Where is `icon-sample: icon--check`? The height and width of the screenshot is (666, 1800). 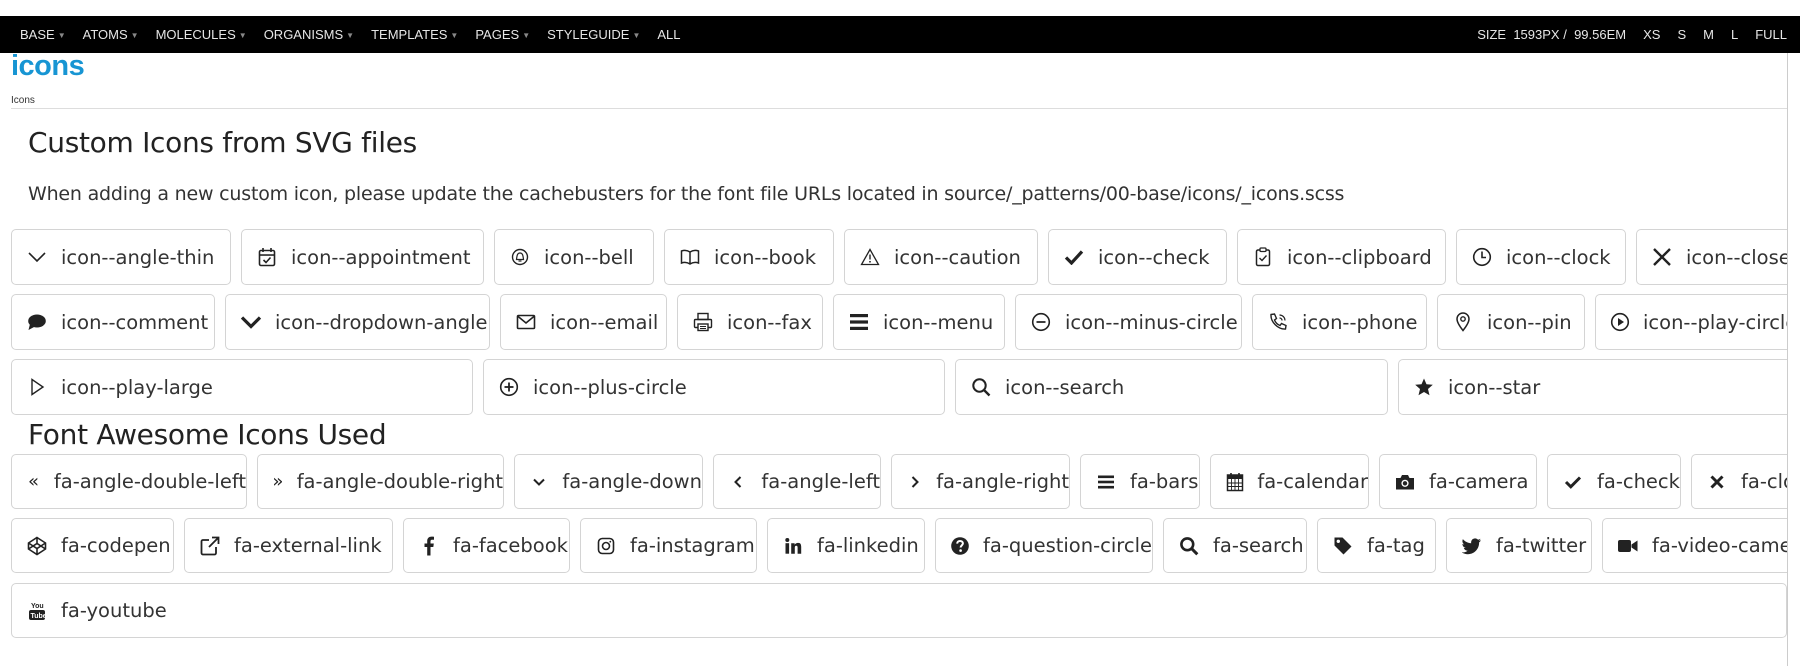
icon-sample: icon--check is located at coordinates (1137, 257).